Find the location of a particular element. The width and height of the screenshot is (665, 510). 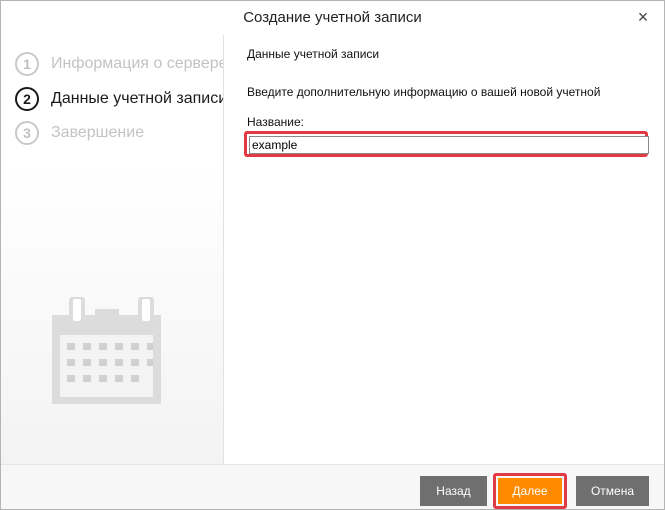

step-completion: 3 Завершение is located at coordinates (119, 133).